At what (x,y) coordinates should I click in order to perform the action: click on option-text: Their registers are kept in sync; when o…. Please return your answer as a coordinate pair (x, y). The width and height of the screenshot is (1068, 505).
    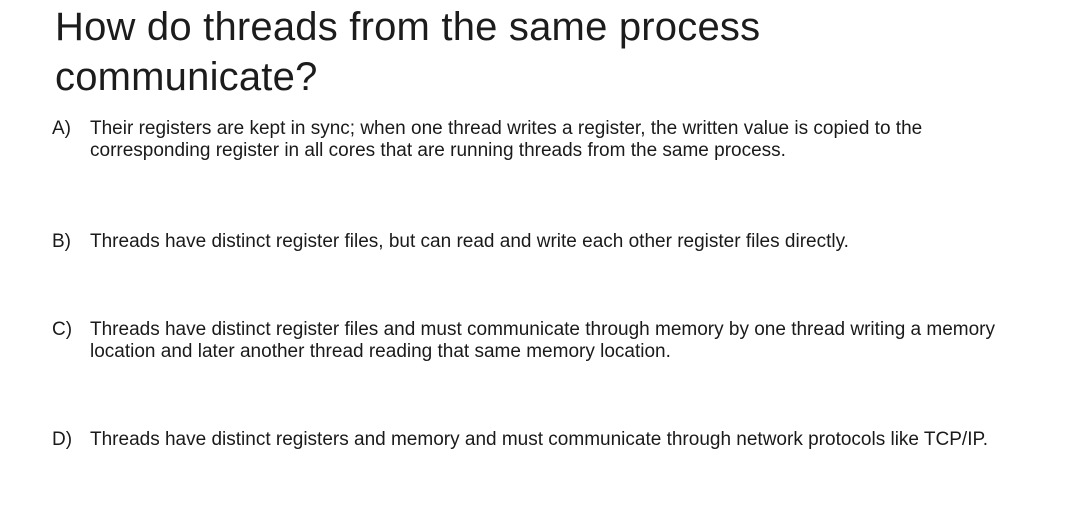
    Looking at the image, I should click on (506, 139).